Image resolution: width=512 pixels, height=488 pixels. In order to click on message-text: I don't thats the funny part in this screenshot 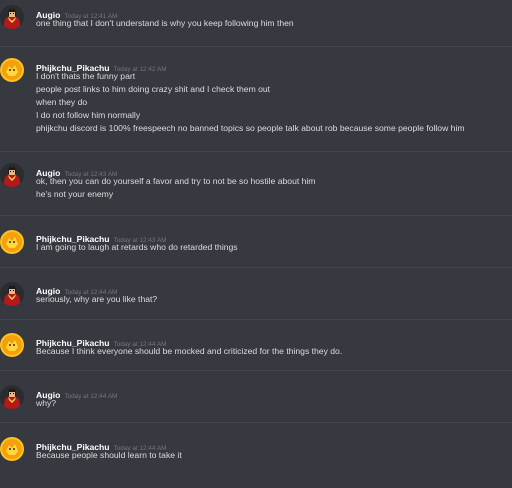, I will do `click(86, 76)`.